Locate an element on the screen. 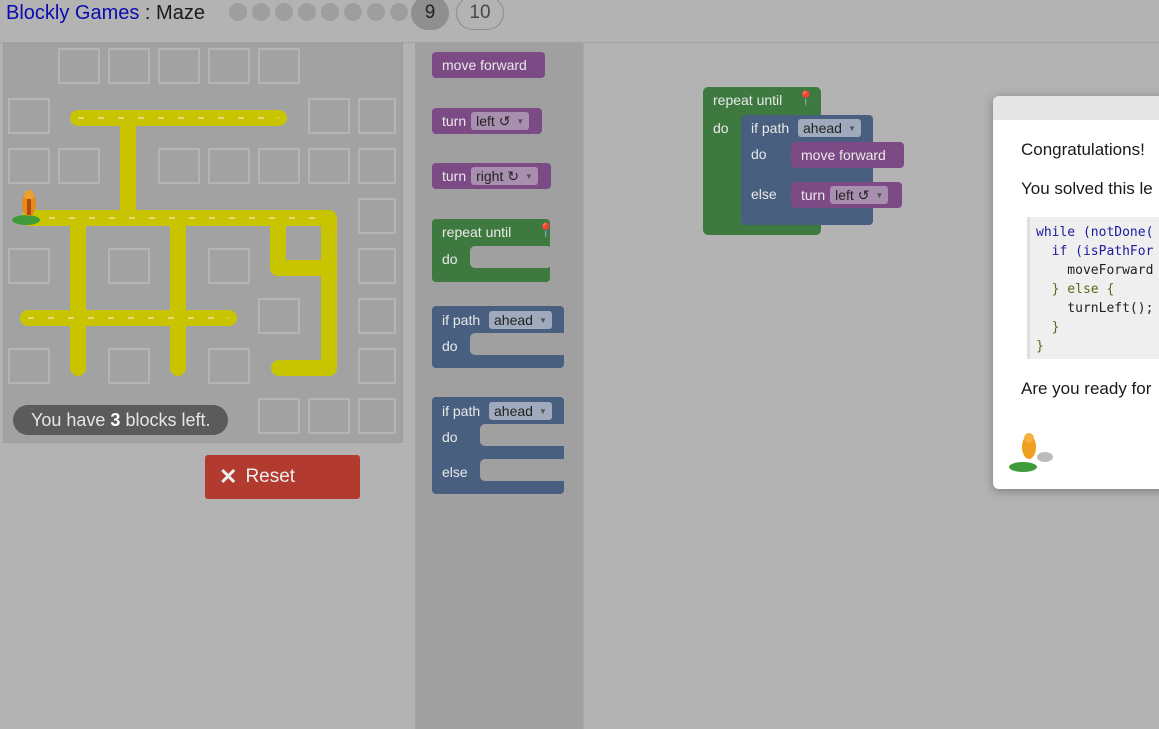 This screenshot has width=1159, height=729. game-title: Maze is located at coordinates (180, 13).